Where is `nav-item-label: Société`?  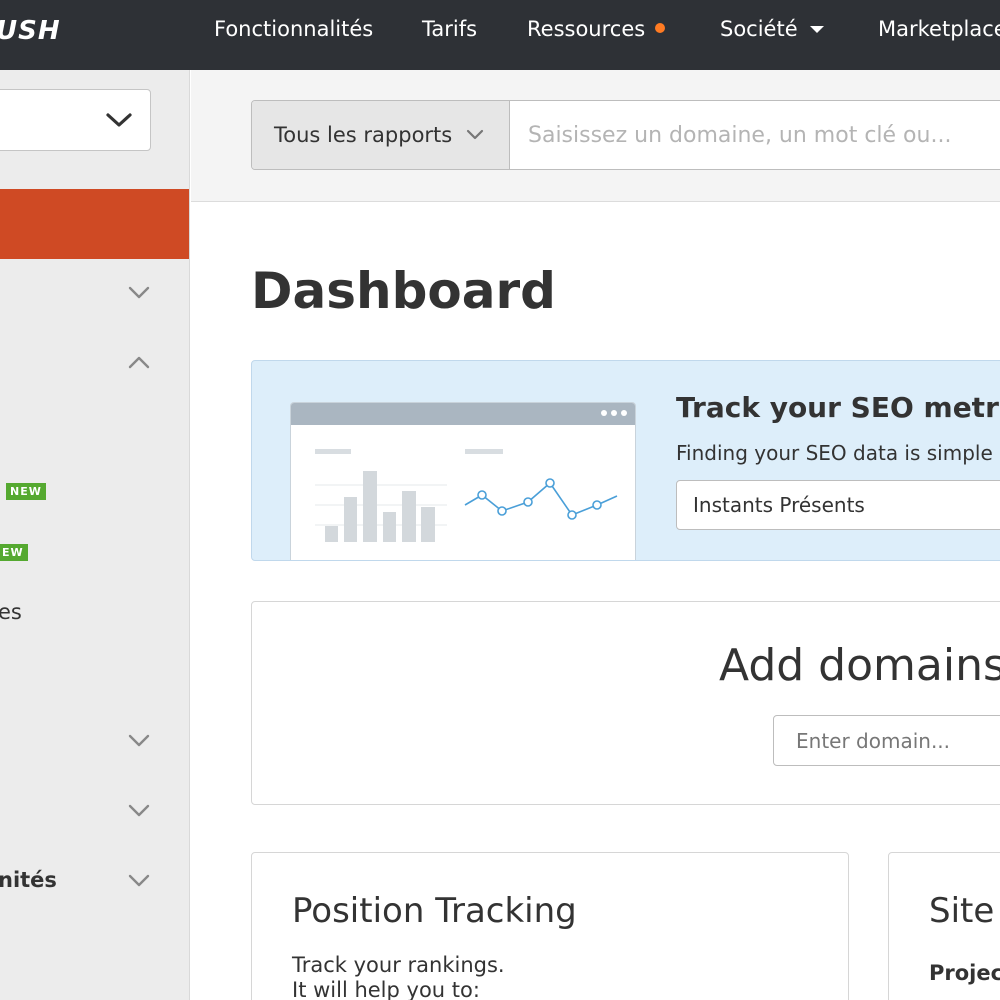 nav-item-label: Société is located at coordinates (759, 29).